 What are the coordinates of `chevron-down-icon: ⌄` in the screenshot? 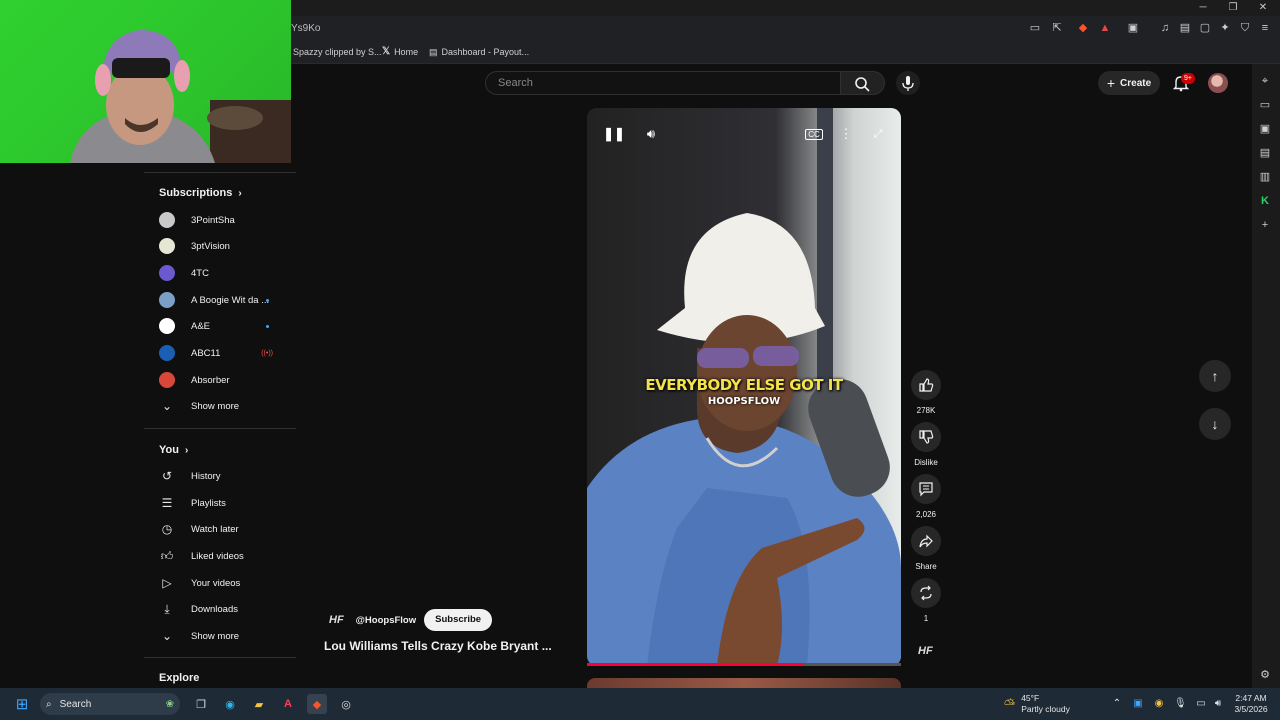 It's located at (167, 636).